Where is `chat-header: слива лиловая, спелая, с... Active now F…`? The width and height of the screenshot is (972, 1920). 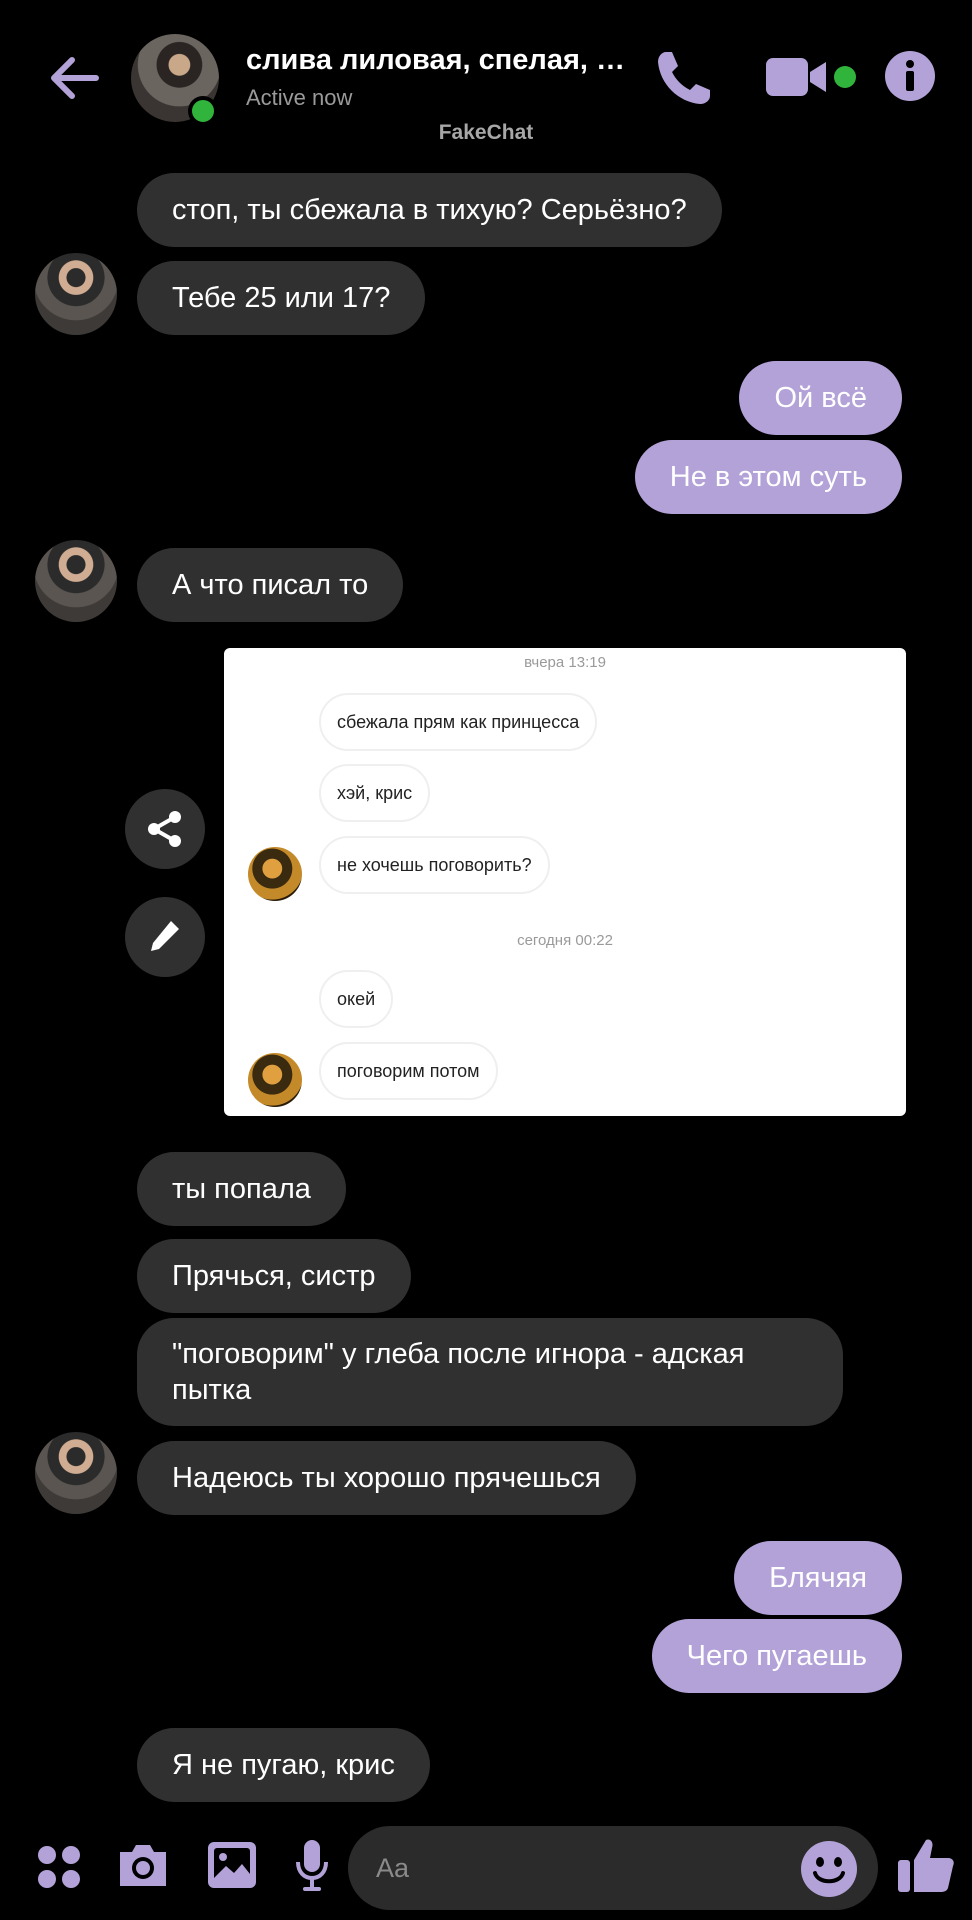 chat-header: слива лиловая, спелая, с... Active now F… is located at coordinates (486, 75).